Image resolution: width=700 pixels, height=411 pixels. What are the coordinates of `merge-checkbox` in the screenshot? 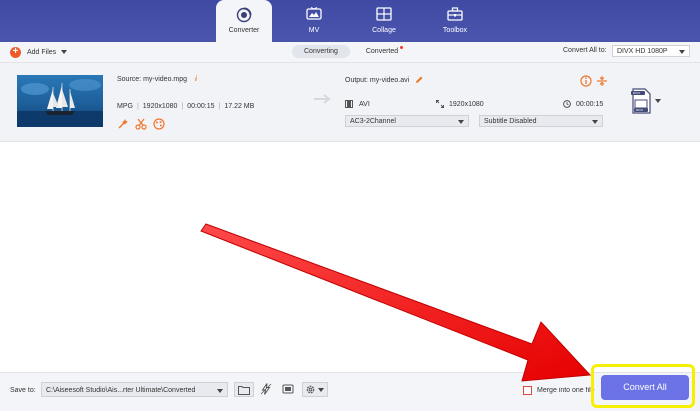 It's located at (527, 390).